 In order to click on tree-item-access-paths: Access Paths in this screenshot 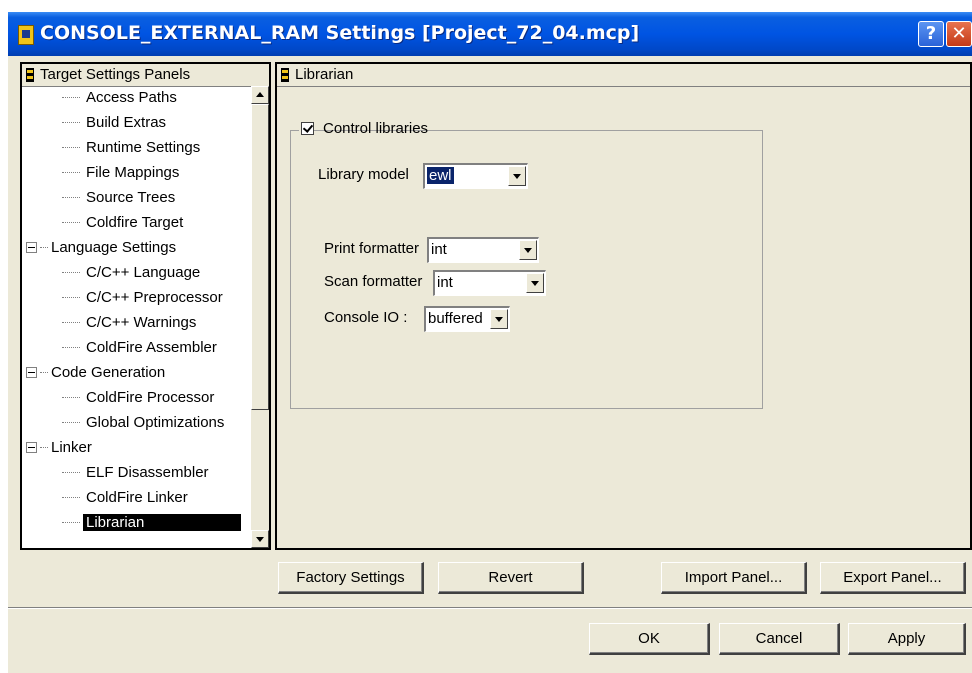, I will do `click(136, 98)`.